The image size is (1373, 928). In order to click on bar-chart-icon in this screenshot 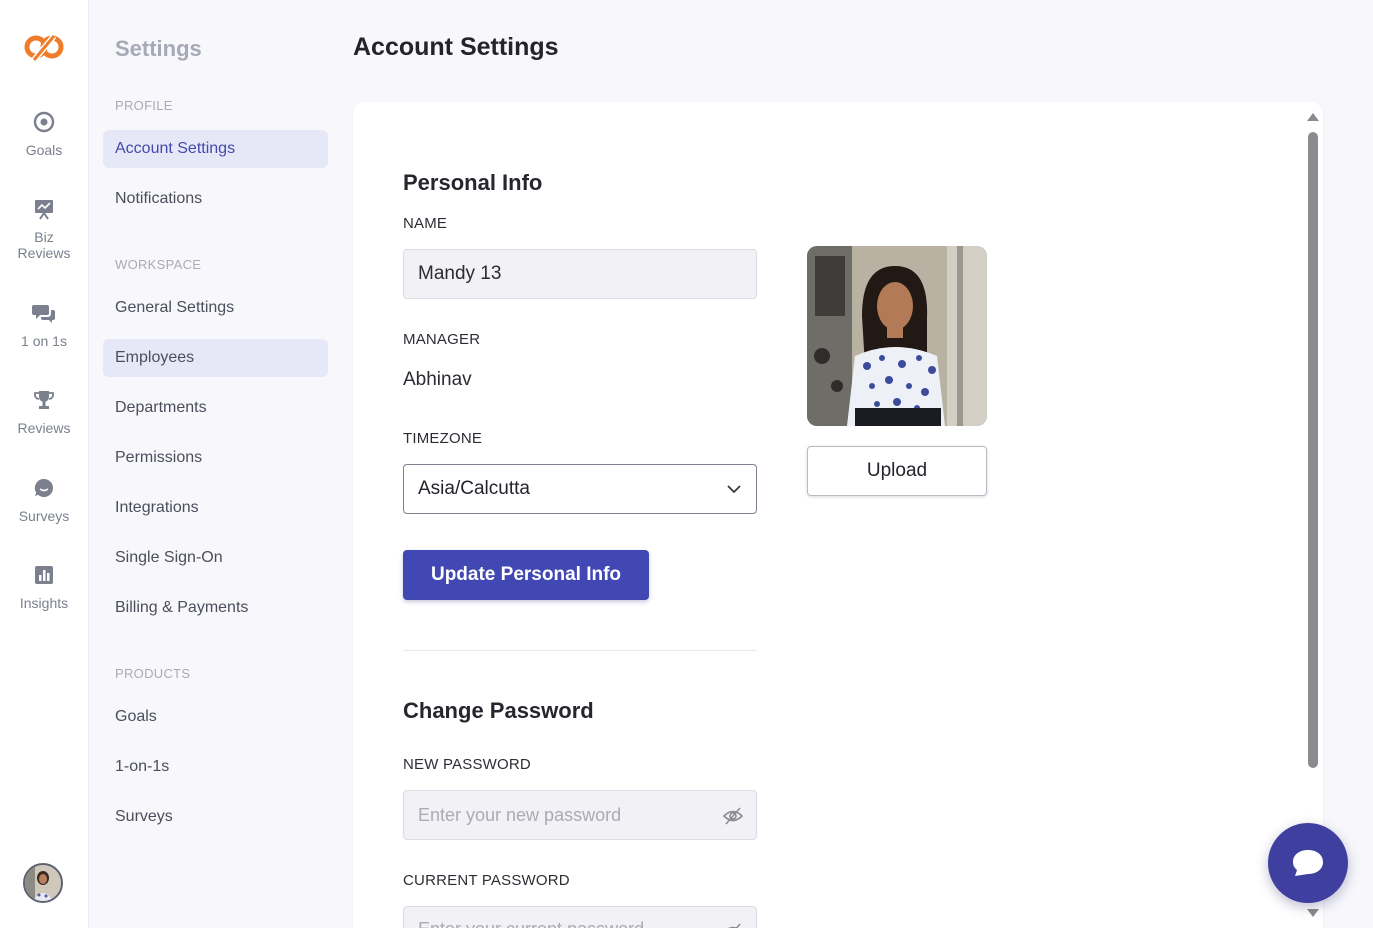, I will do `click(44, 575)`.